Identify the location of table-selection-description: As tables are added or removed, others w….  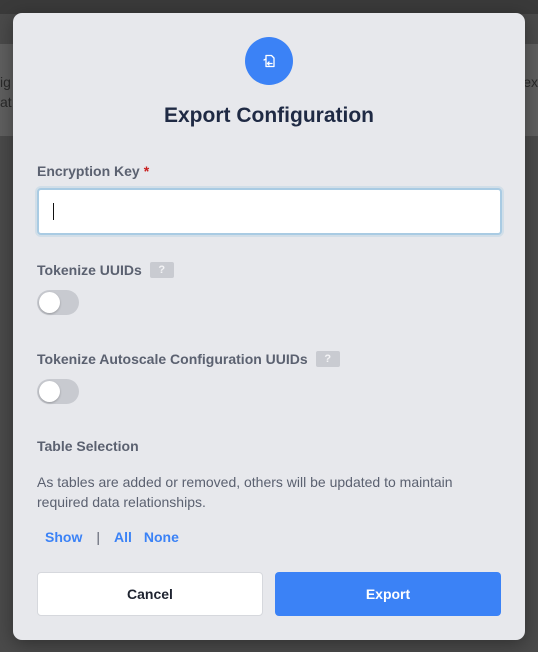
(245, 492).